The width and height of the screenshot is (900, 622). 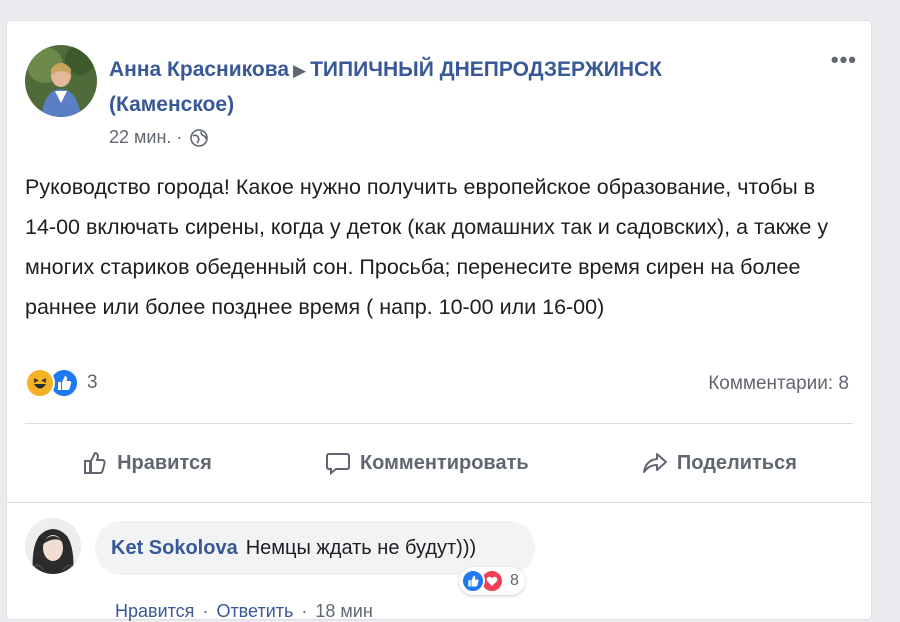 What do you see at coordinates (473, 581) in the screenshot?
I see `like-reaction-icon` at bounding box center [473, 581].